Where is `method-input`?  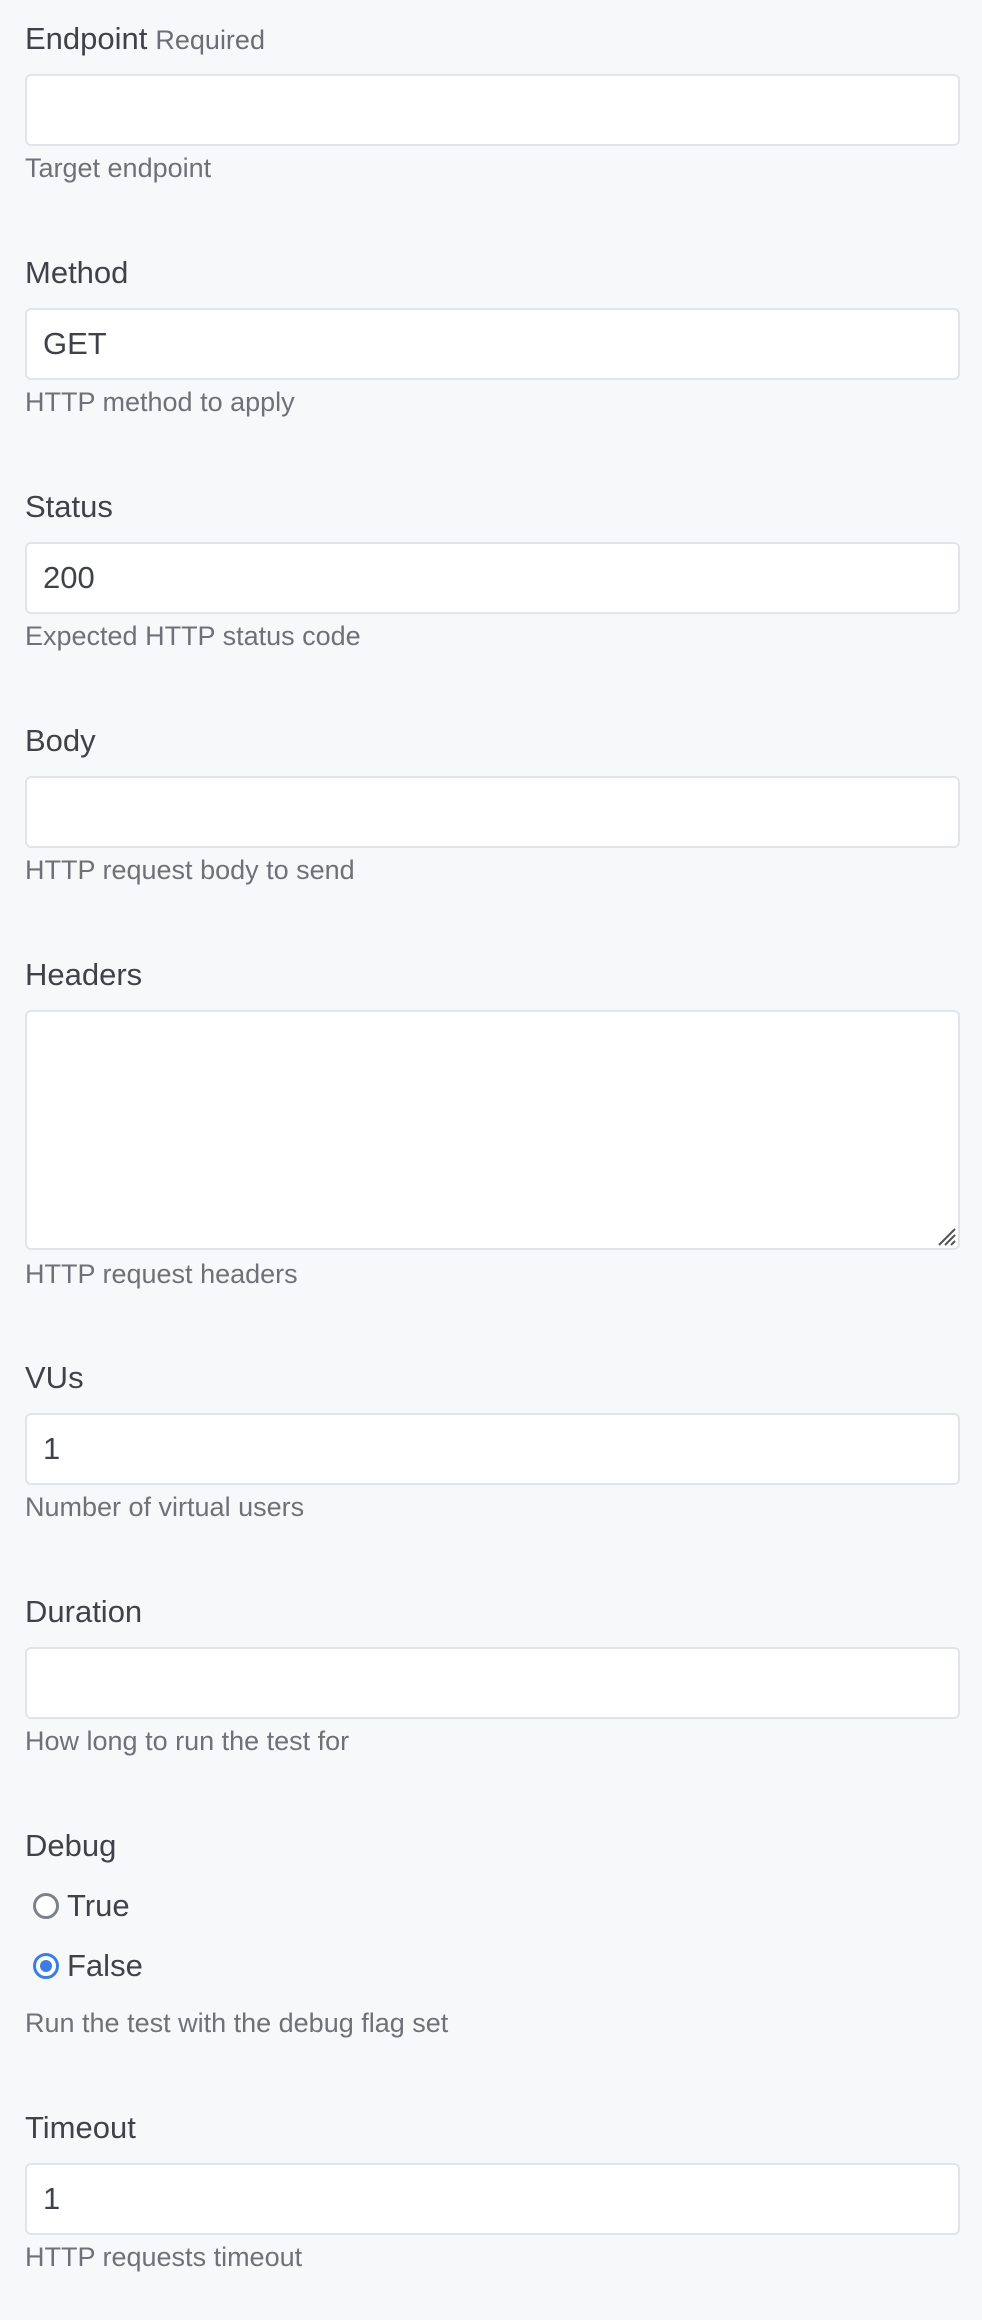
method-input is located at coordinates (492, 344).